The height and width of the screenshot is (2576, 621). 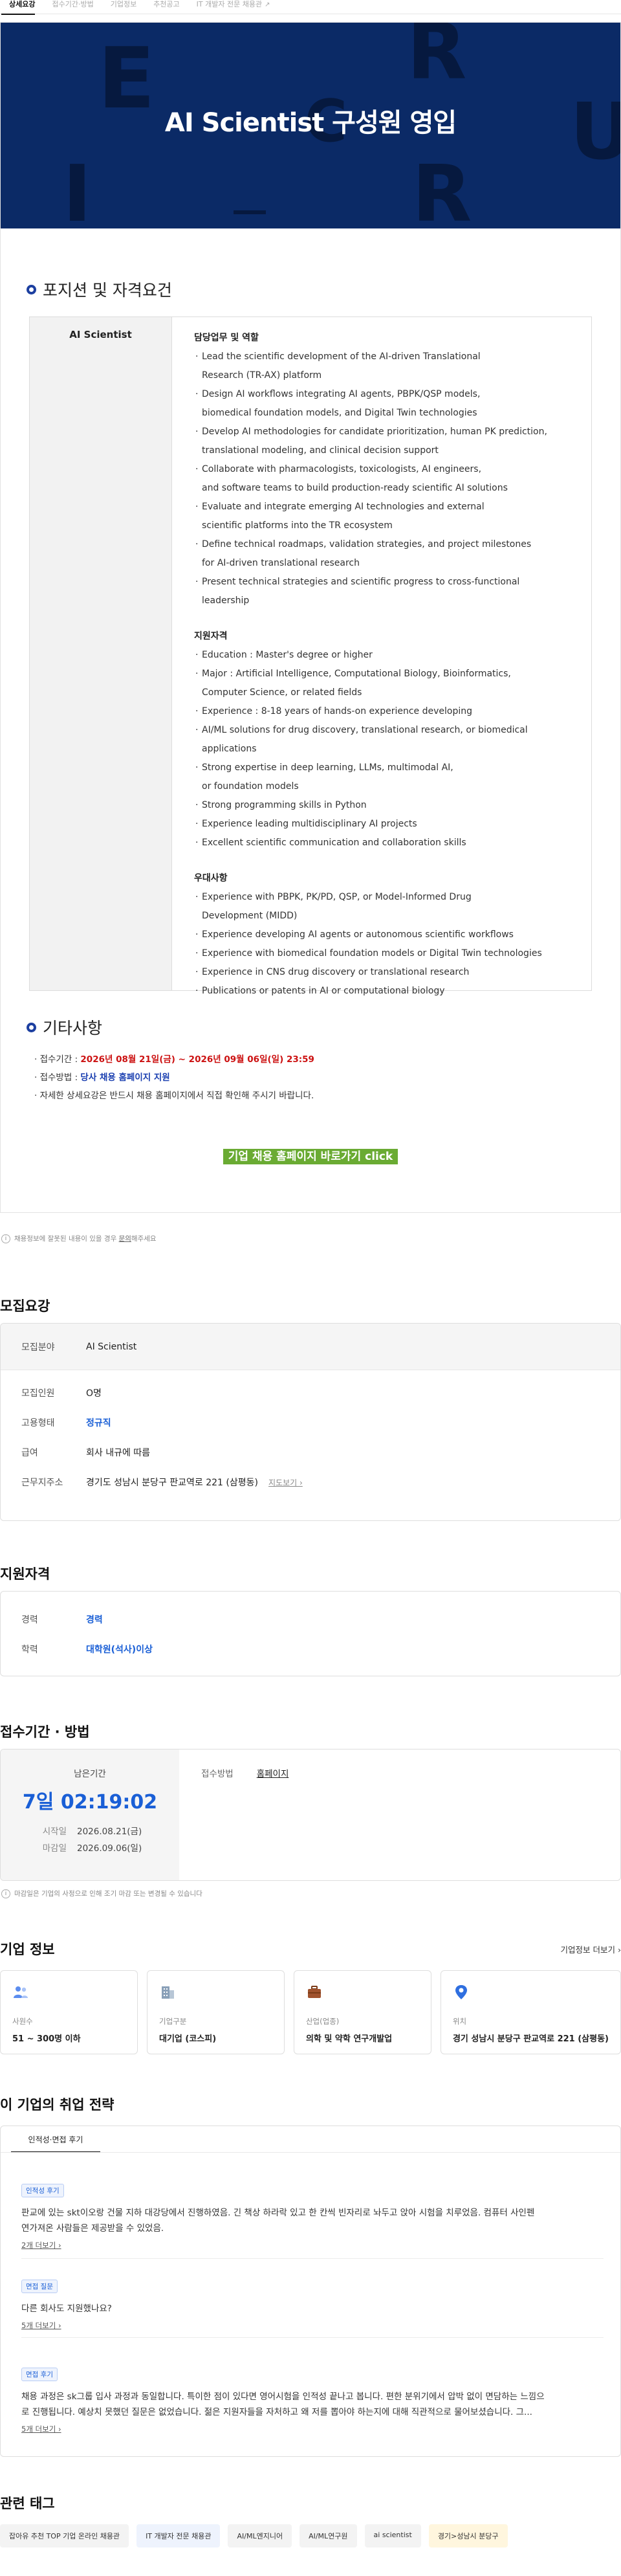 I want to click on tab-company: 기업정보, so click(x=124, y=7).